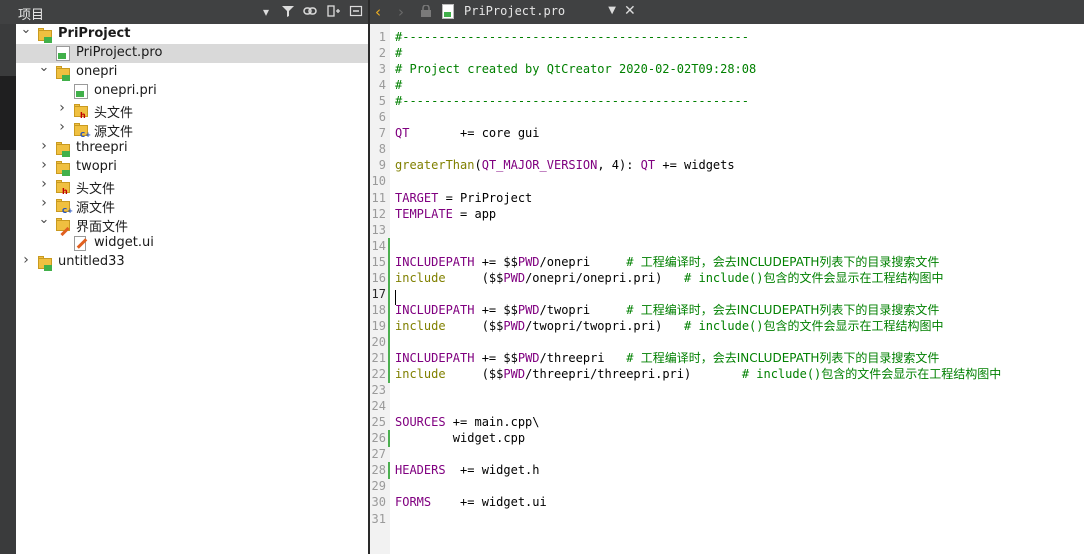 This screenshot has width=1084, height=554. Describe the element at coordinates (382, 165) in the screenshot. I see `line-number: 9` at that location.